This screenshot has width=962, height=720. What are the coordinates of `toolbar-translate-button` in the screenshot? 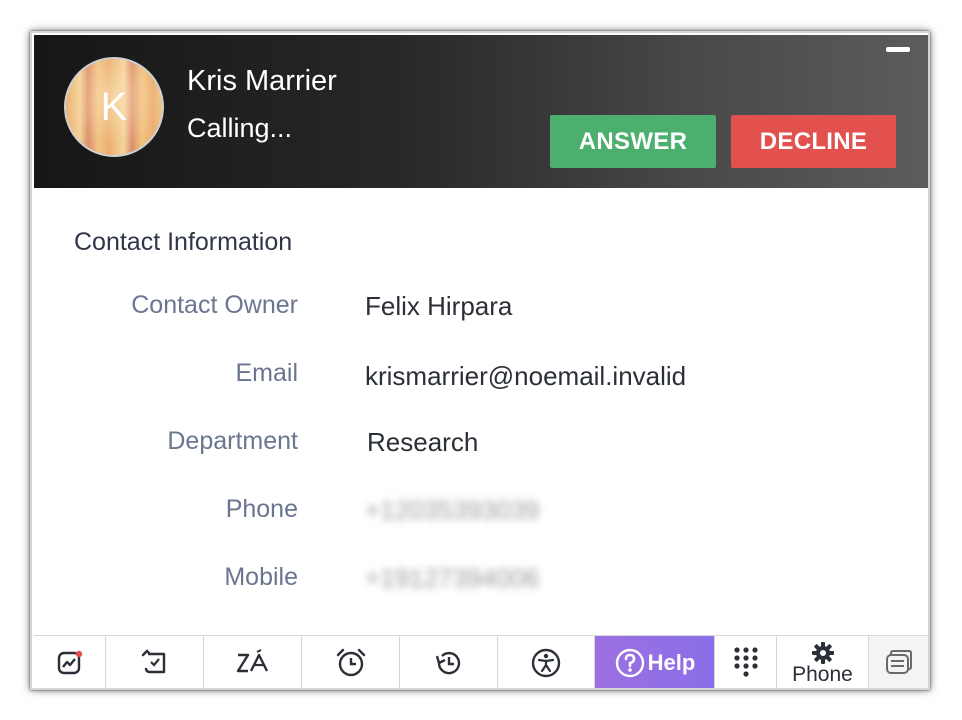 It's located at (253, 662).